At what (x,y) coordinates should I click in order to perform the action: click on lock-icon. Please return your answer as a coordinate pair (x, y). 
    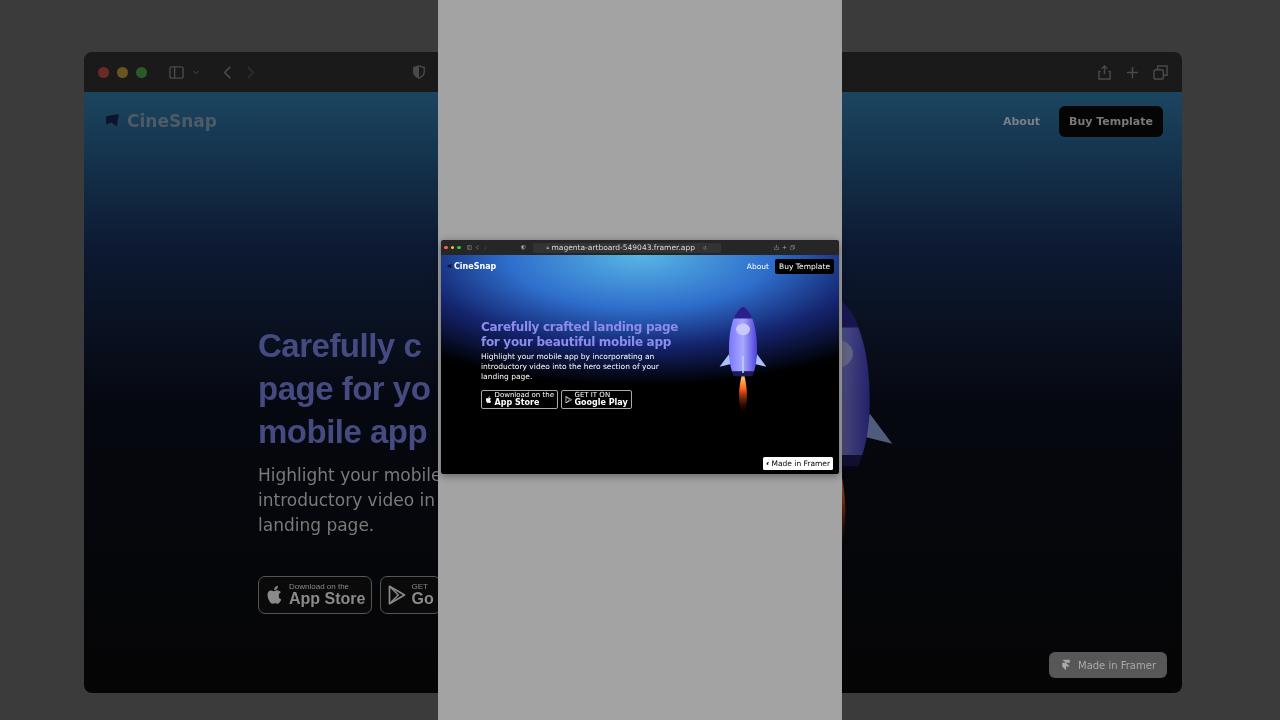
    Looking at the image, I should click on (548, 247).